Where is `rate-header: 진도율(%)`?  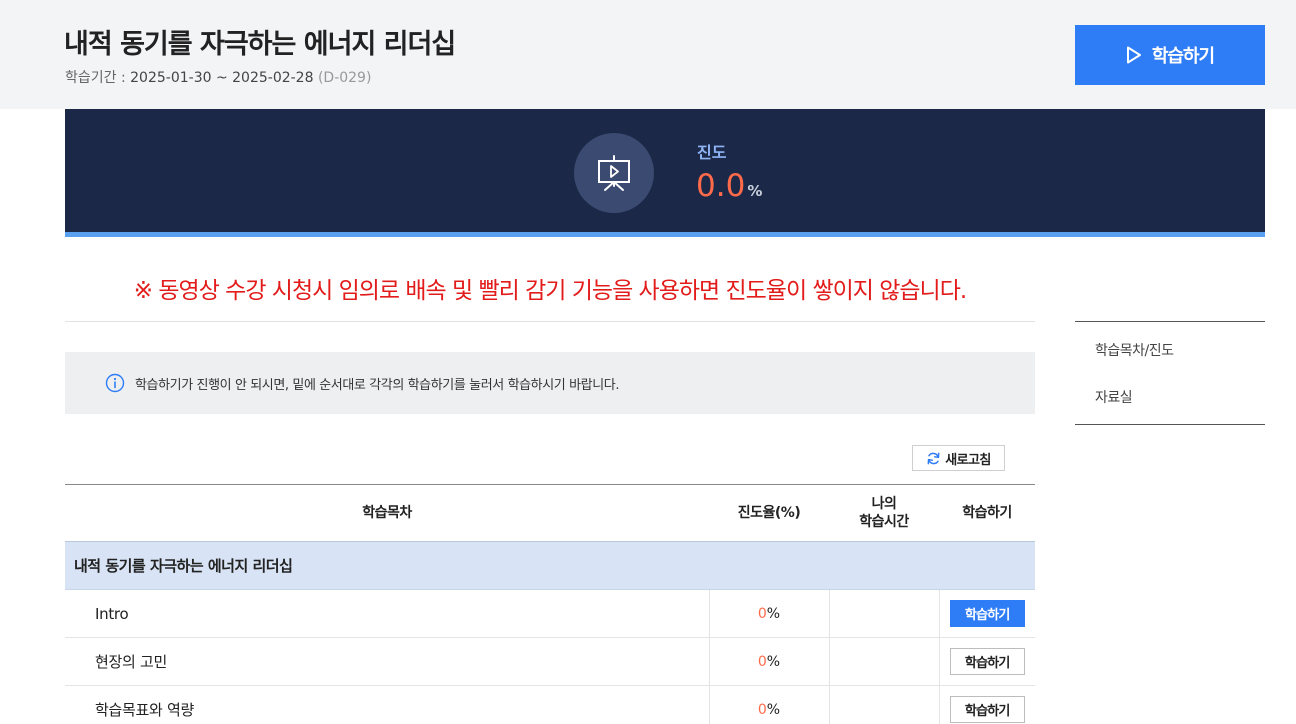 rate-header: 진도율(%) is located at coordinates (769, 513).